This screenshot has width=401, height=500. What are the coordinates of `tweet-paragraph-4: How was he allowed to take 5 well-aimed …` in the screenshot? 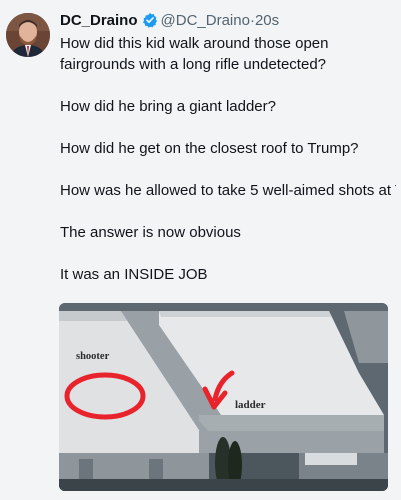 It's located at (228, 190).